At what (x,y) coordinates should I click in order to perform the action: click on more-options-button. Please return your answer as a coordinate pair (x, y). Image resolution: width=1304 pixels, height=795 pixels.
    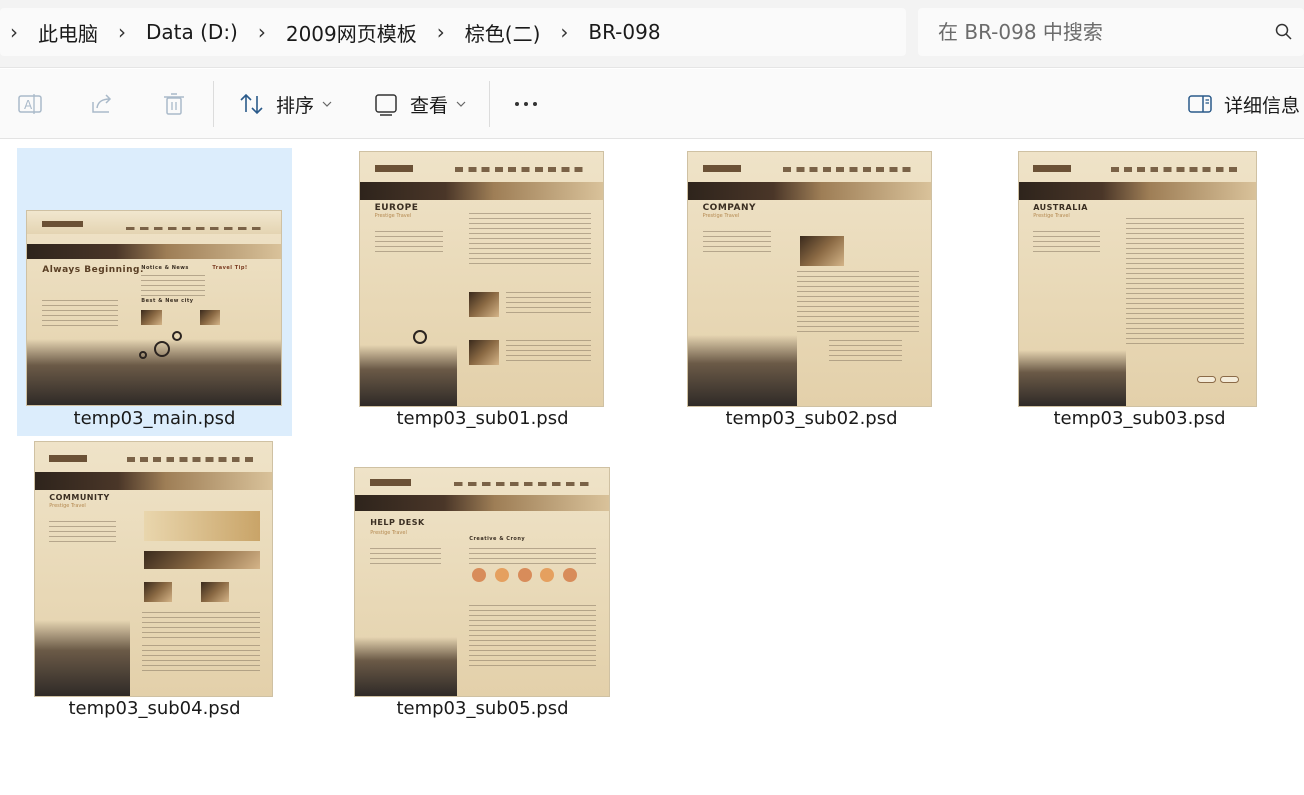
    Looking at the image, I should click on (526, 104).